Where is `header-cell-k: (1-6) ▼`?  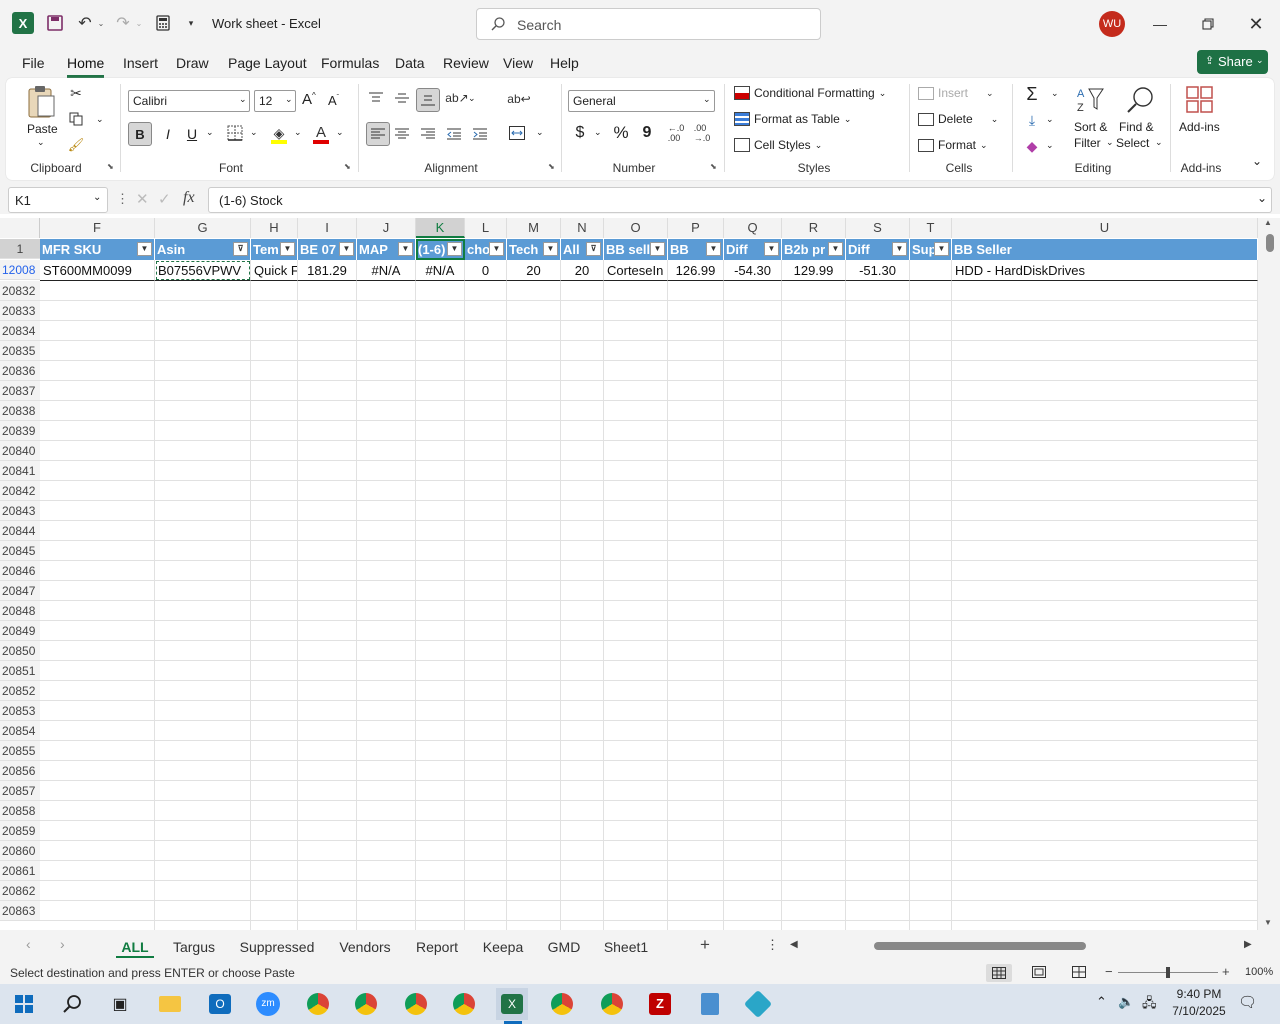 header-cell-k: (1-6) ▼ is located at coordinates (440, 249).